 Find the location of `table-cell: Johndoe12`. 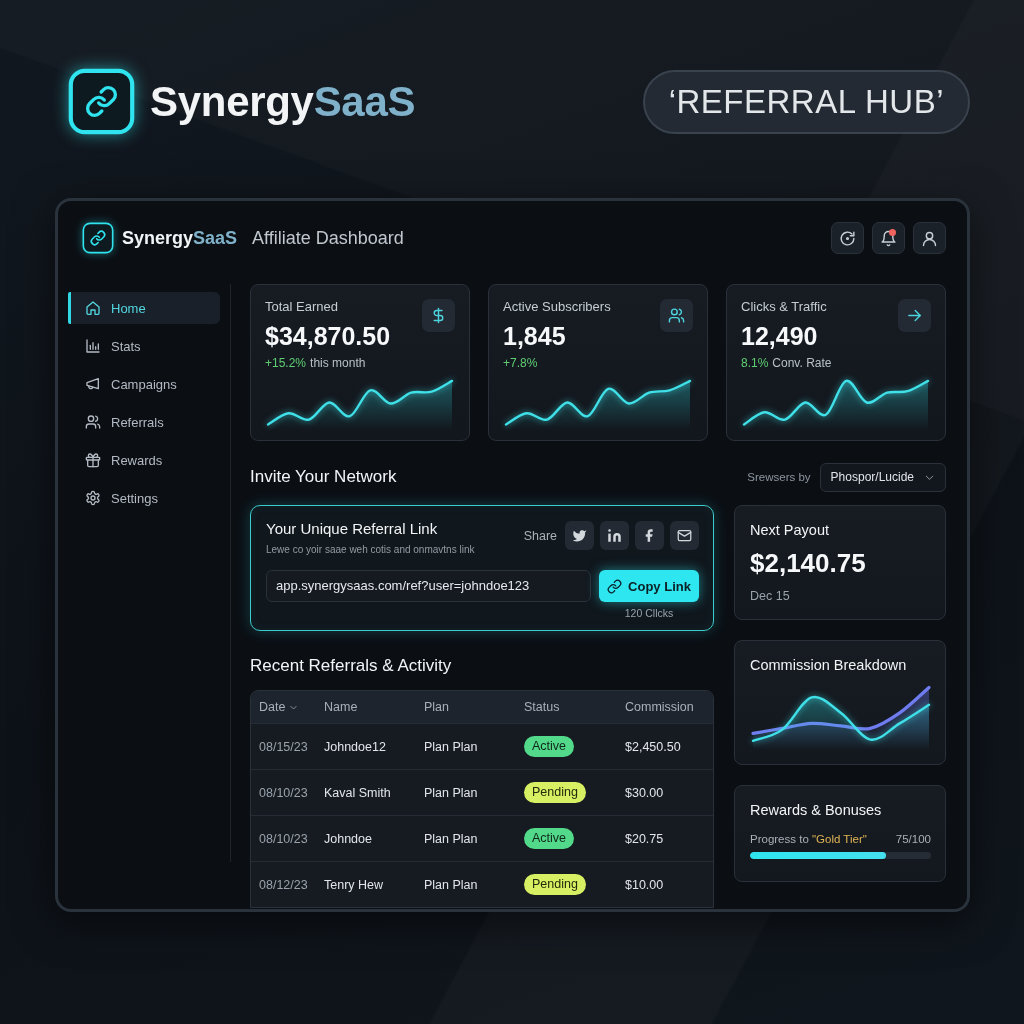

table-cell: Johndoe12 is located at coordinates (355, 746).